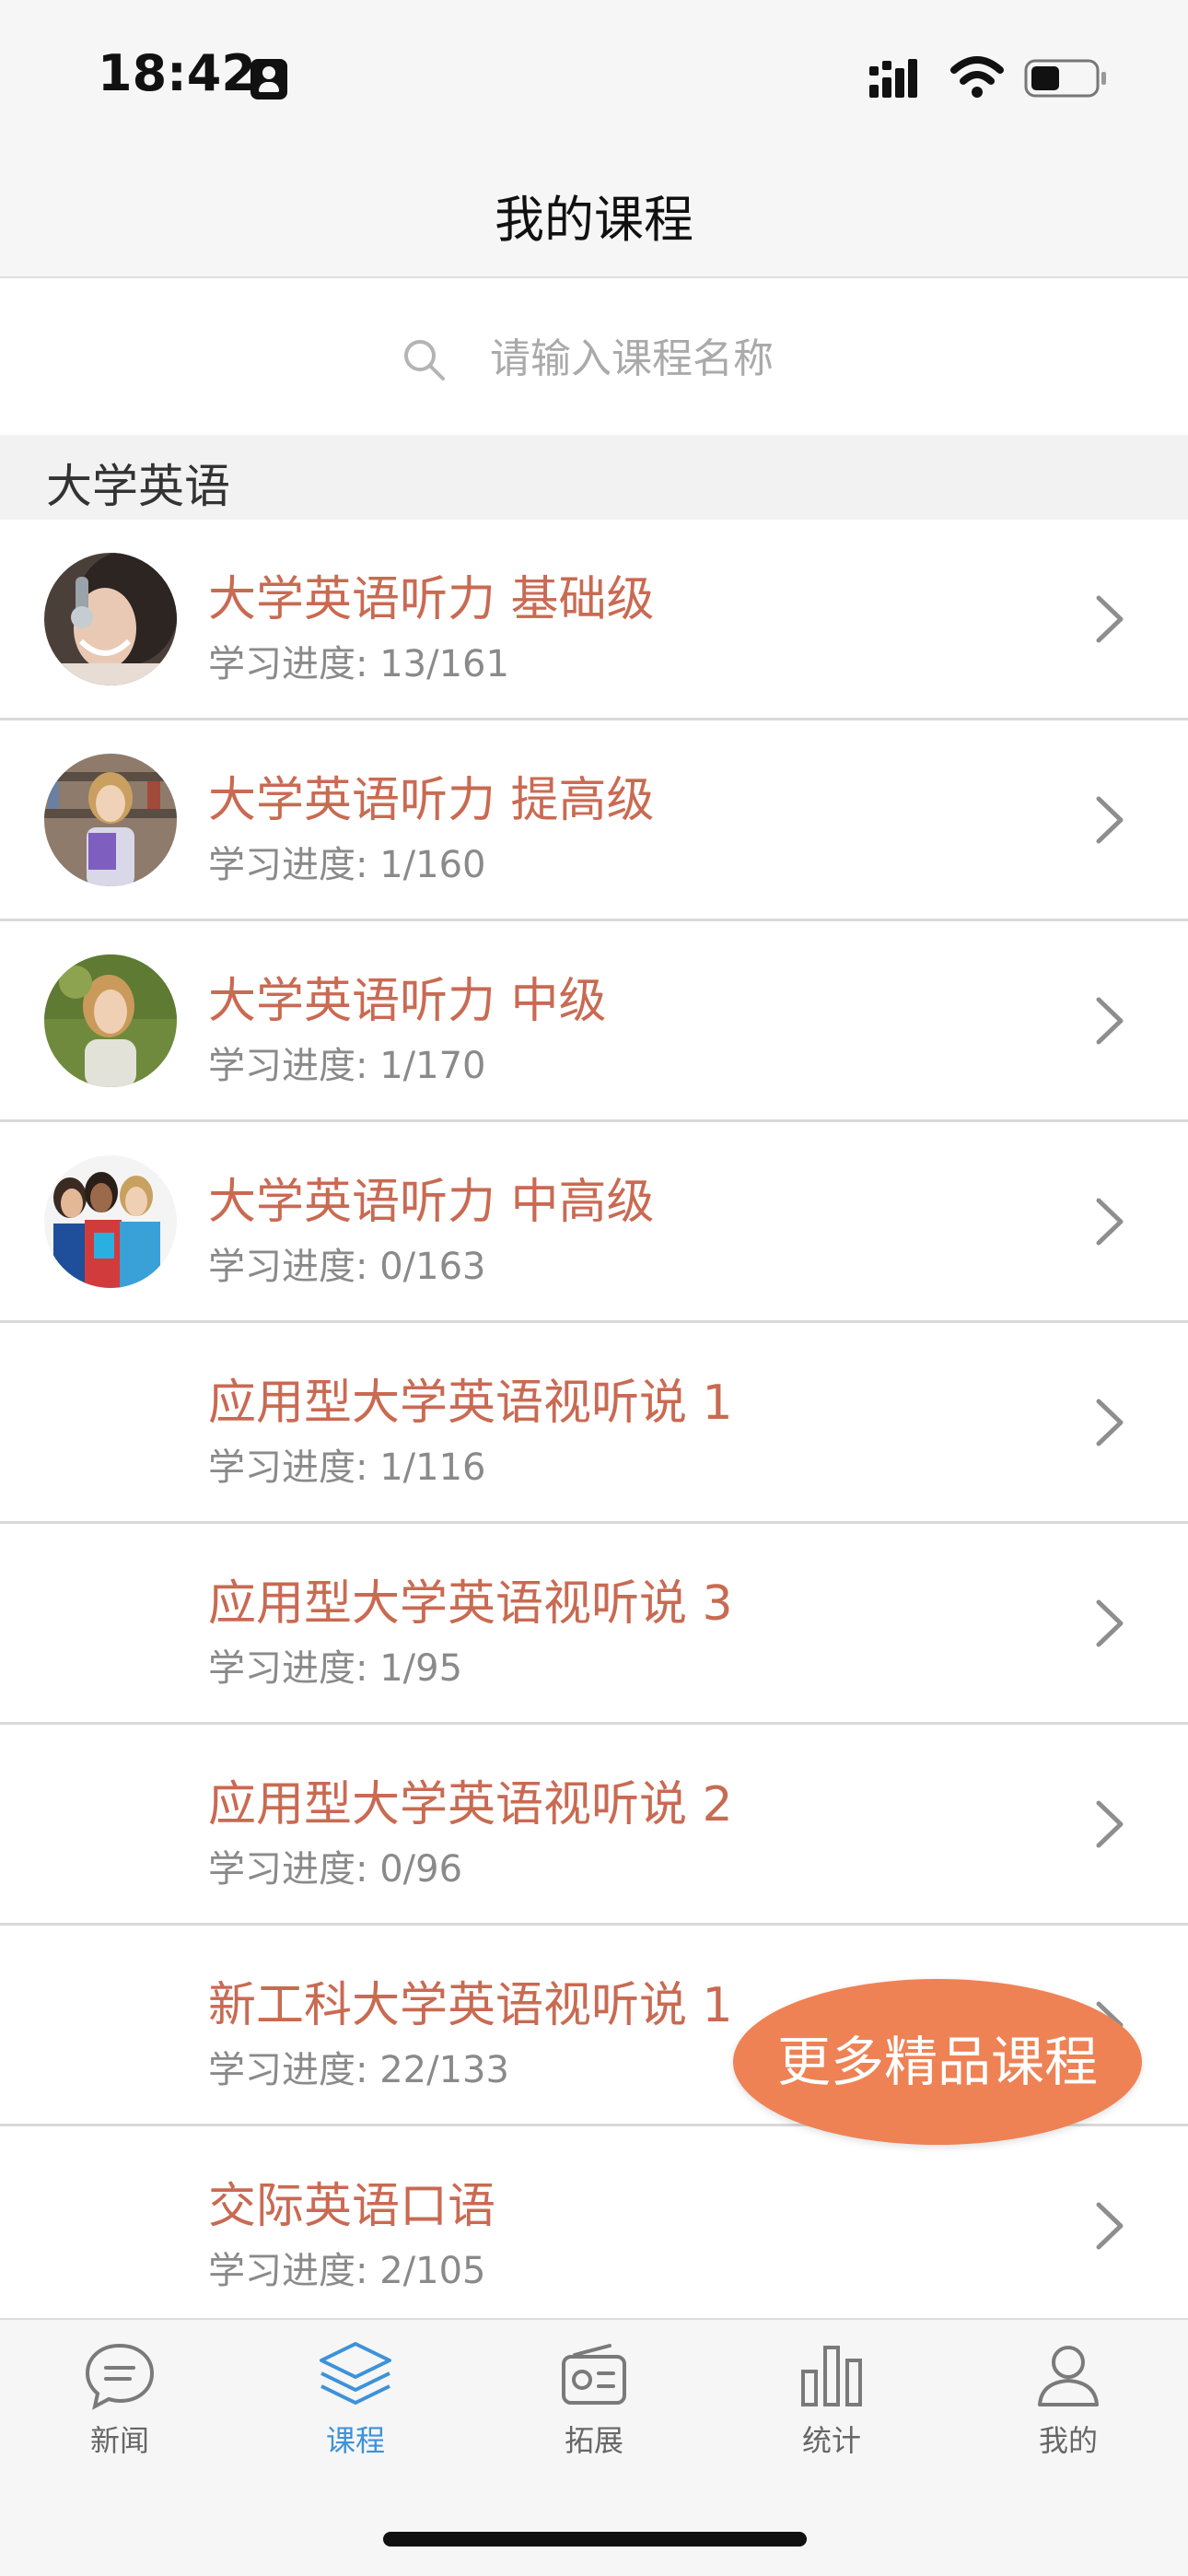 Image resolution: width=1188 pixels, height=2576 pixels. I want to click on radio-icon, so click(594, 2374).